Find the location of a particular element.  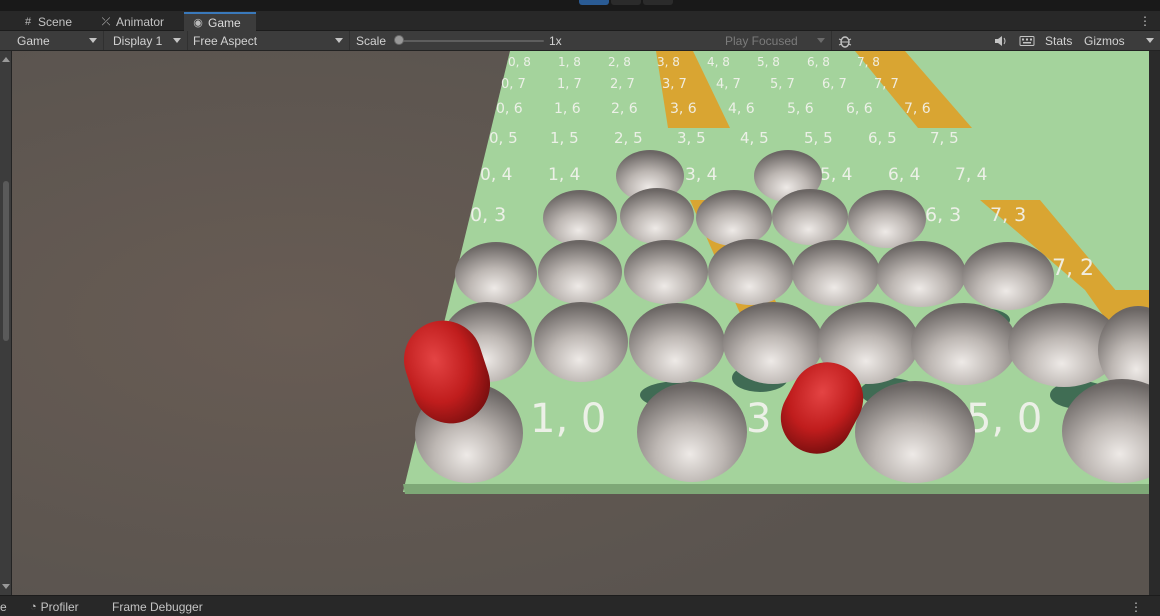

grid-label: 6, 7 is located at coordinates (834, 84).